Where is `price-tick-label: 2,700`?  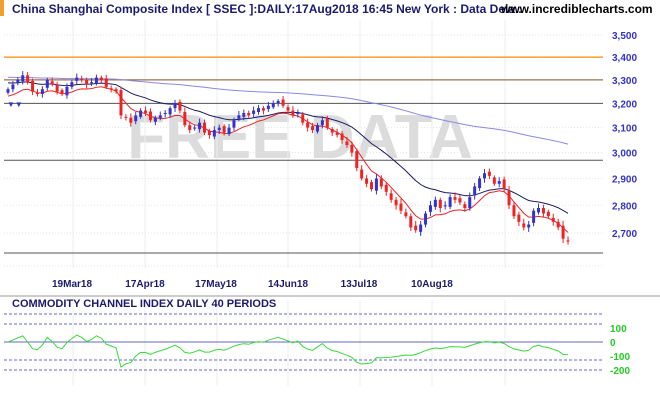
price-tick-label: 2,700 is located at coordinates (624, 234).